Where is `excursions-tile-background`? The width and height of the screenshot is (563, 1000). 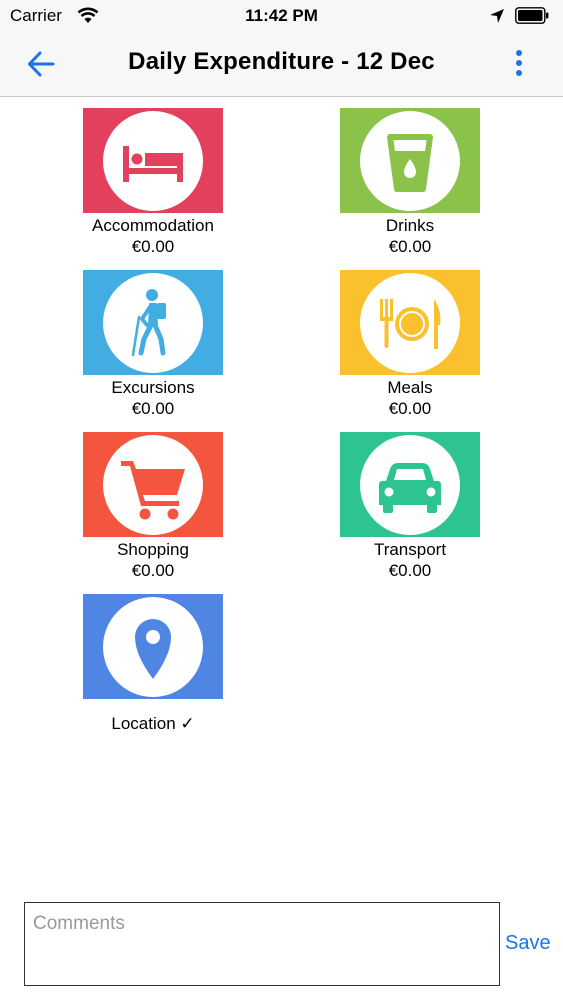 excursions-tile-background is located at coordinates (153, 322).